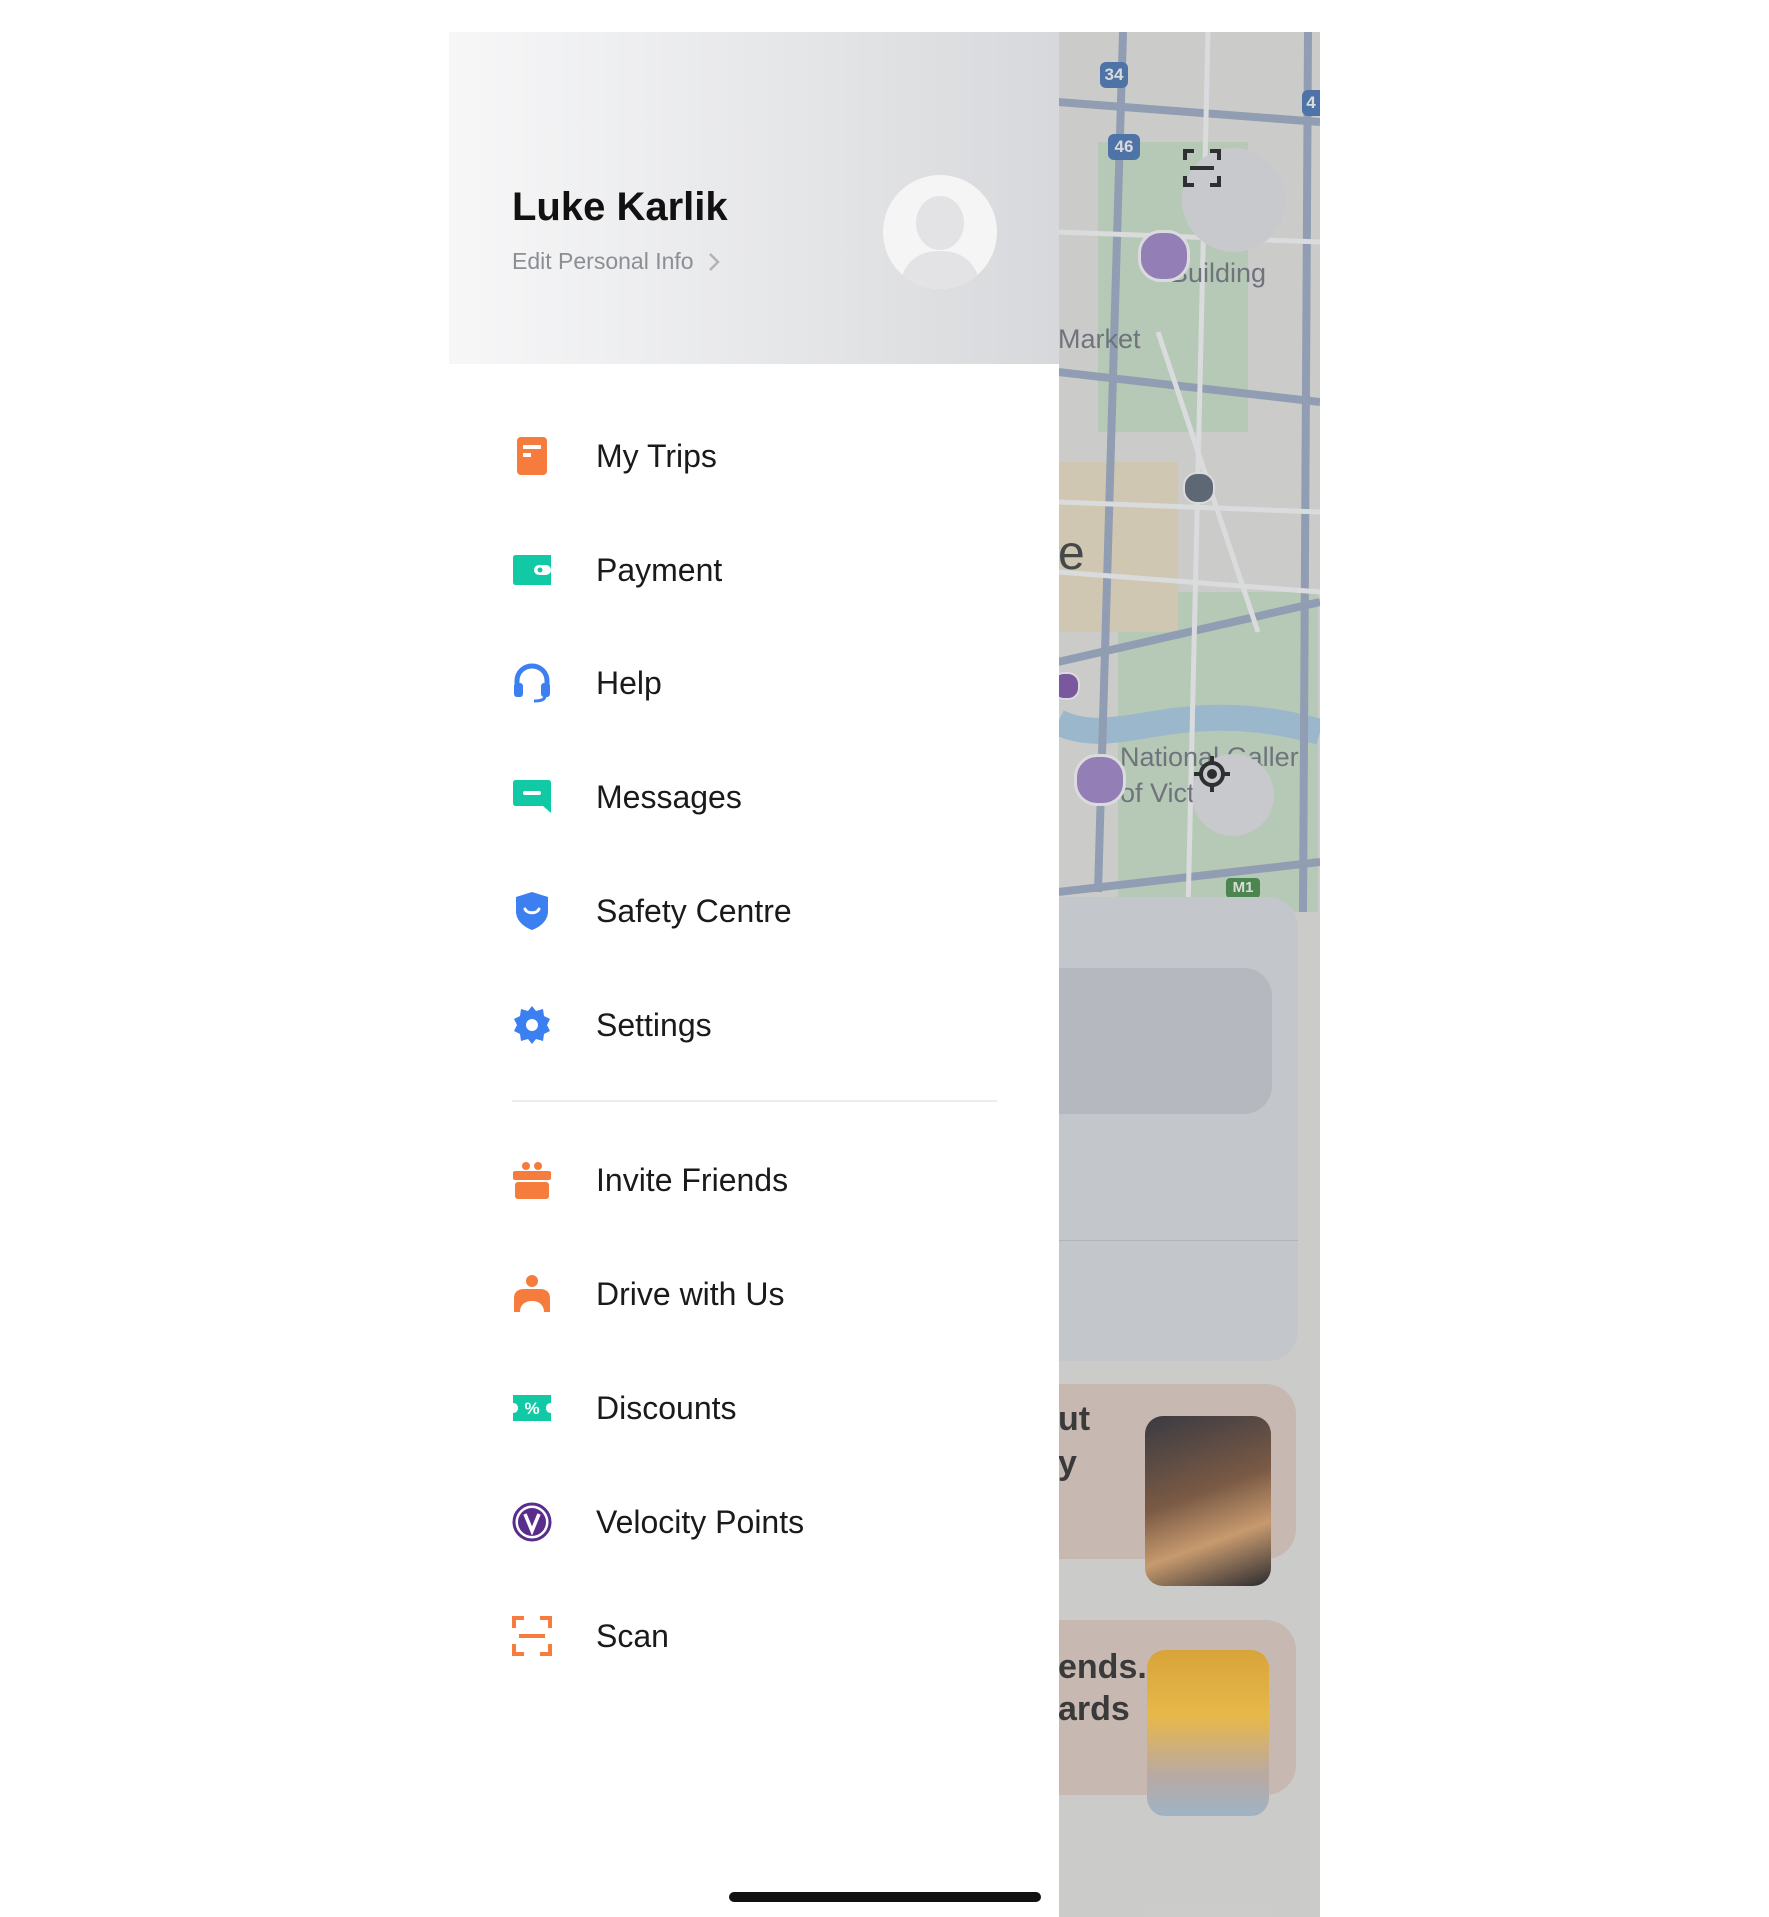 The image size is (1769, 1917). Describe the element at coordinates (532, 1180) in the screenshot. I see `gift-icon` at that location.